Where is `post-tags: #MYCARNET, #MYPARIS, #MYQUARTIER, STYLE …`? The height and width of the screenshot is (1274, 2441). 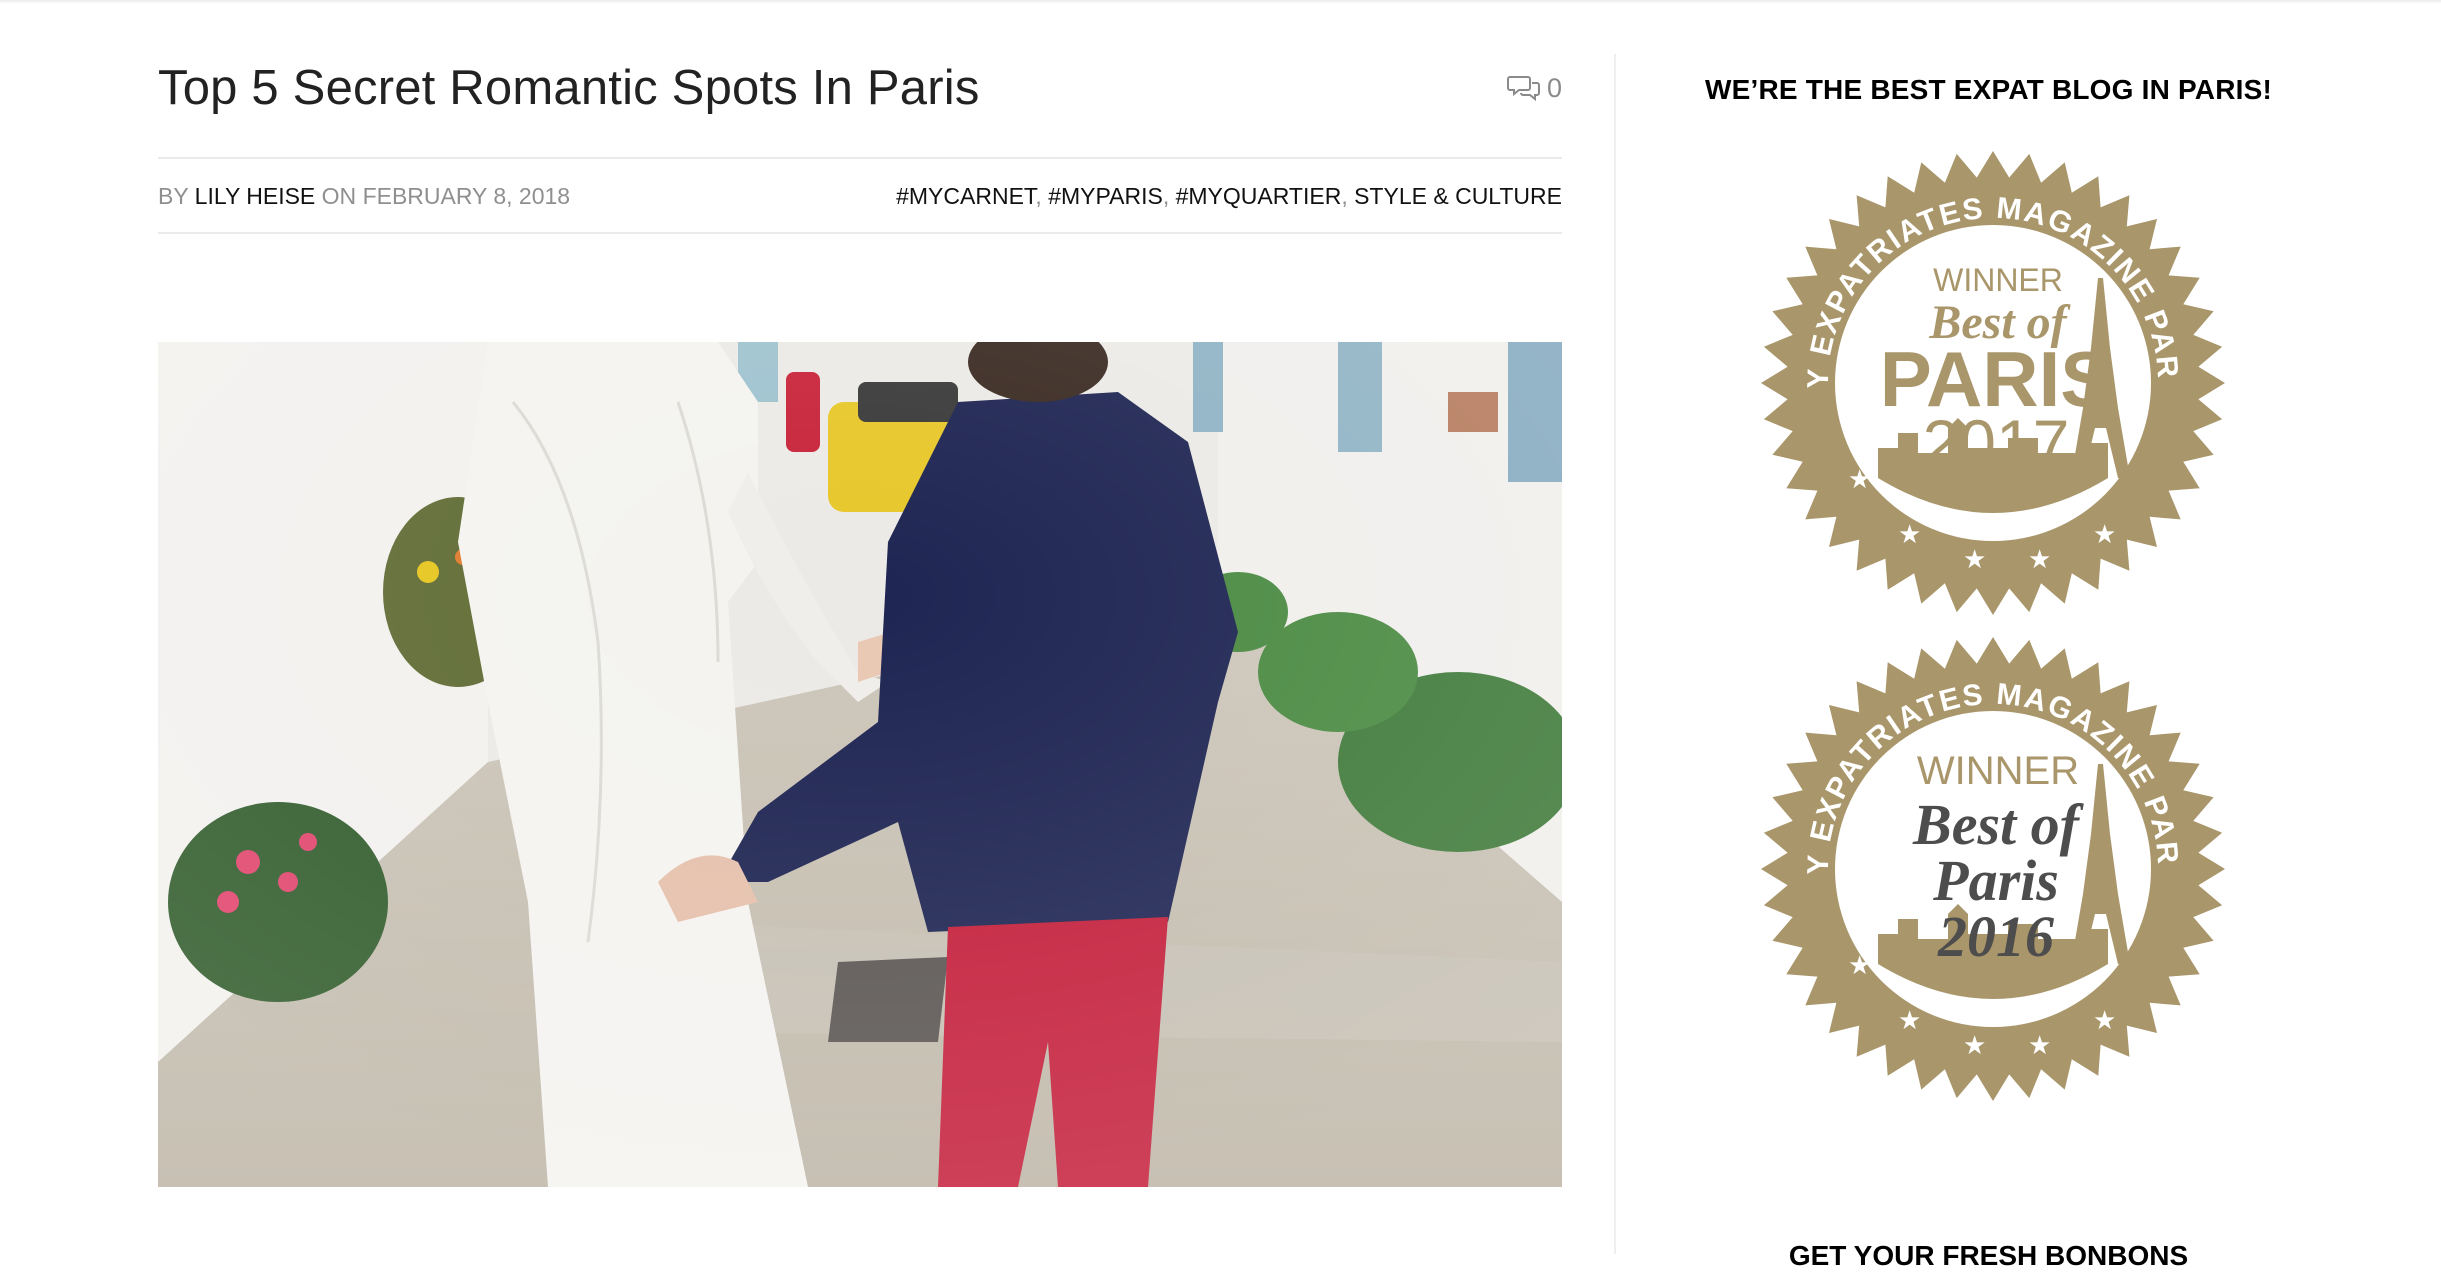 post-tags: #MYCARNET, #MYPARIS, #MYQUARTIER, STYLE … is located at coordinates (1229, 196).